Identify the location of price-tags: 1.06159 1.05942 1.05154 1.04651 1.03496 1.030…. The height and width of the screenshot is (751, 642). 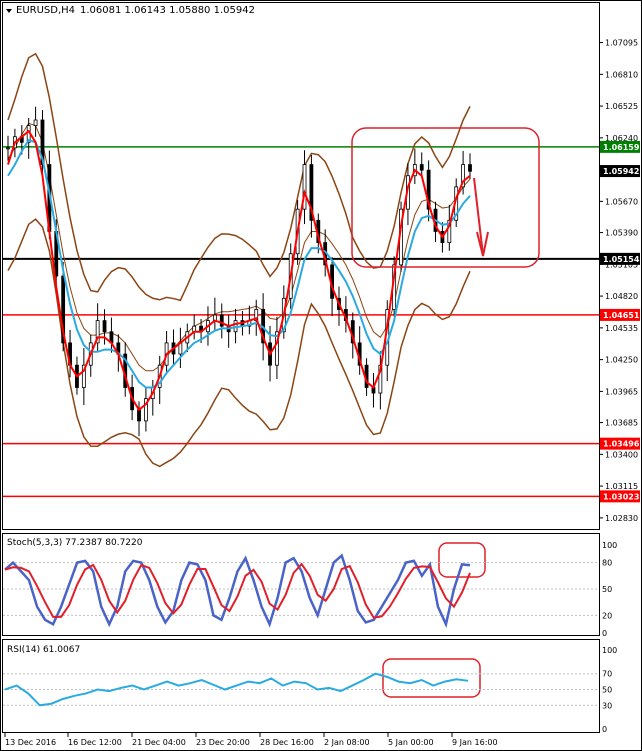
(620, 321).